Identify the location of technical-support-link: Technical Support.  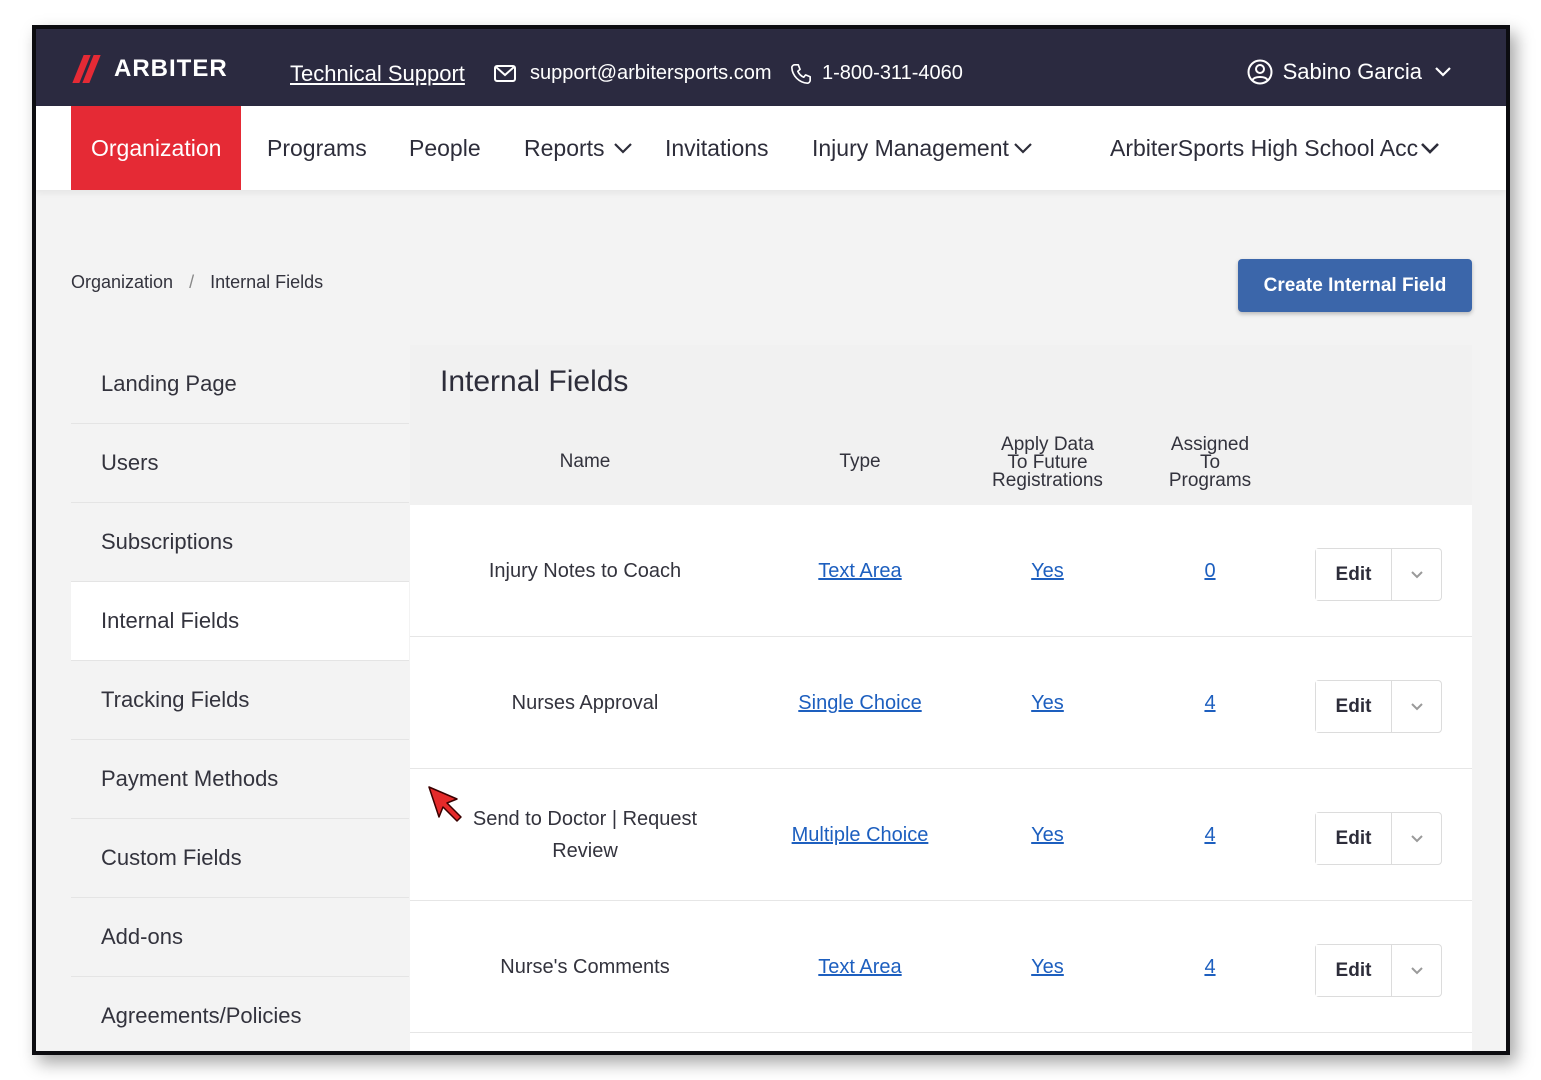
(377, 74).